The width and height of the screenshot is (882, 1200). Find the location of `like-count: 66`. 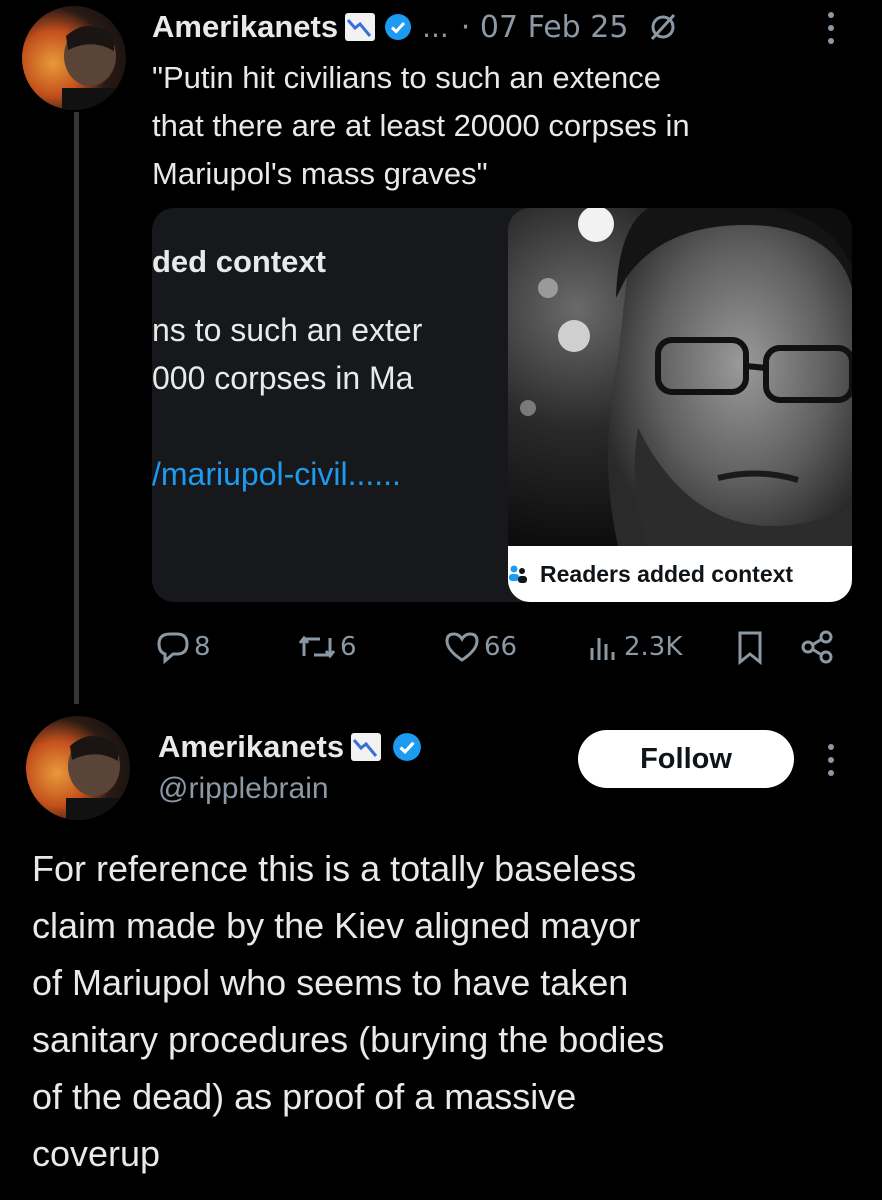

like-count: 66 is located at coordinates (501, 647).